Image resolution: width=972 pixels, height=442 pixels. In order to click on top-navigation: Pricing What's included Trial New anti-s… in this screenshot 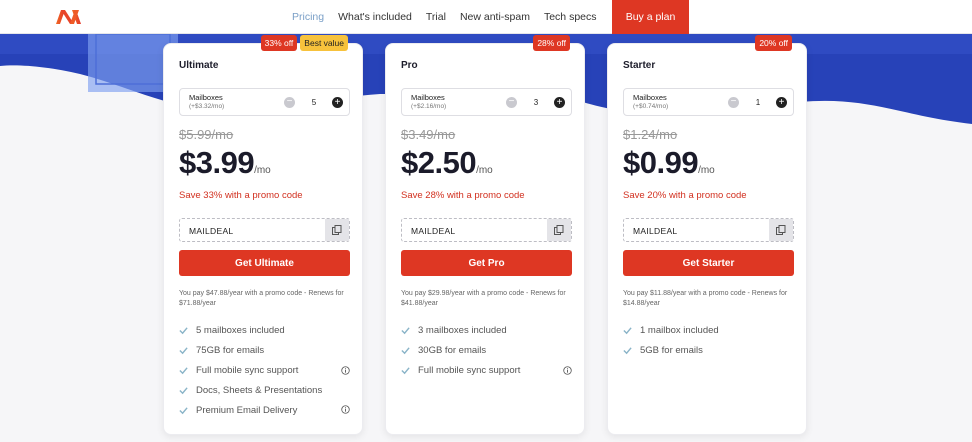, I will do `click(486, 17)`.